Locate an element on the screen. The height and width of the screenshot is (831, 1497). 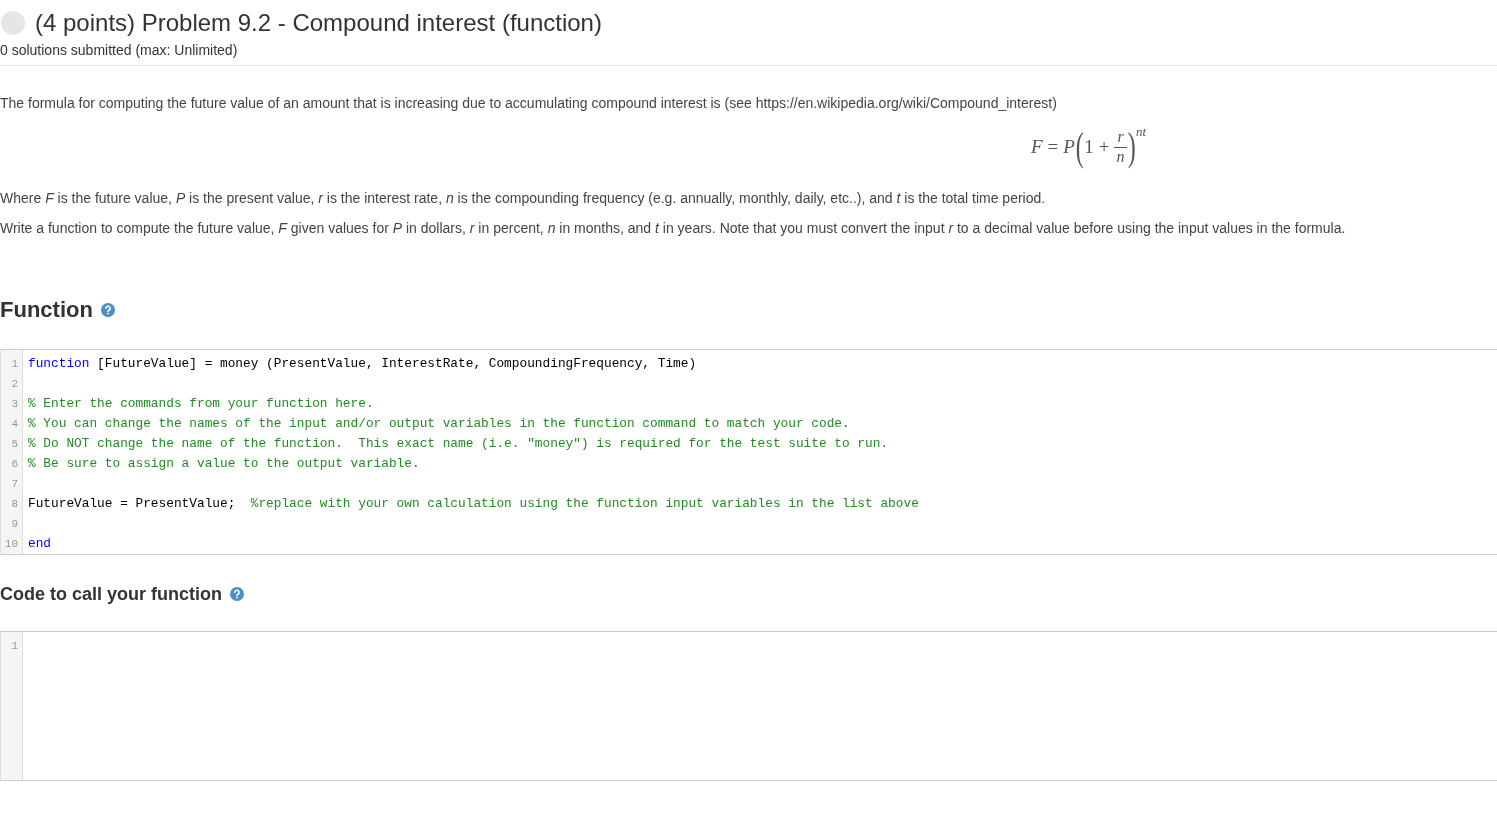
line-number: 7 is located at coordinates (14, 484).